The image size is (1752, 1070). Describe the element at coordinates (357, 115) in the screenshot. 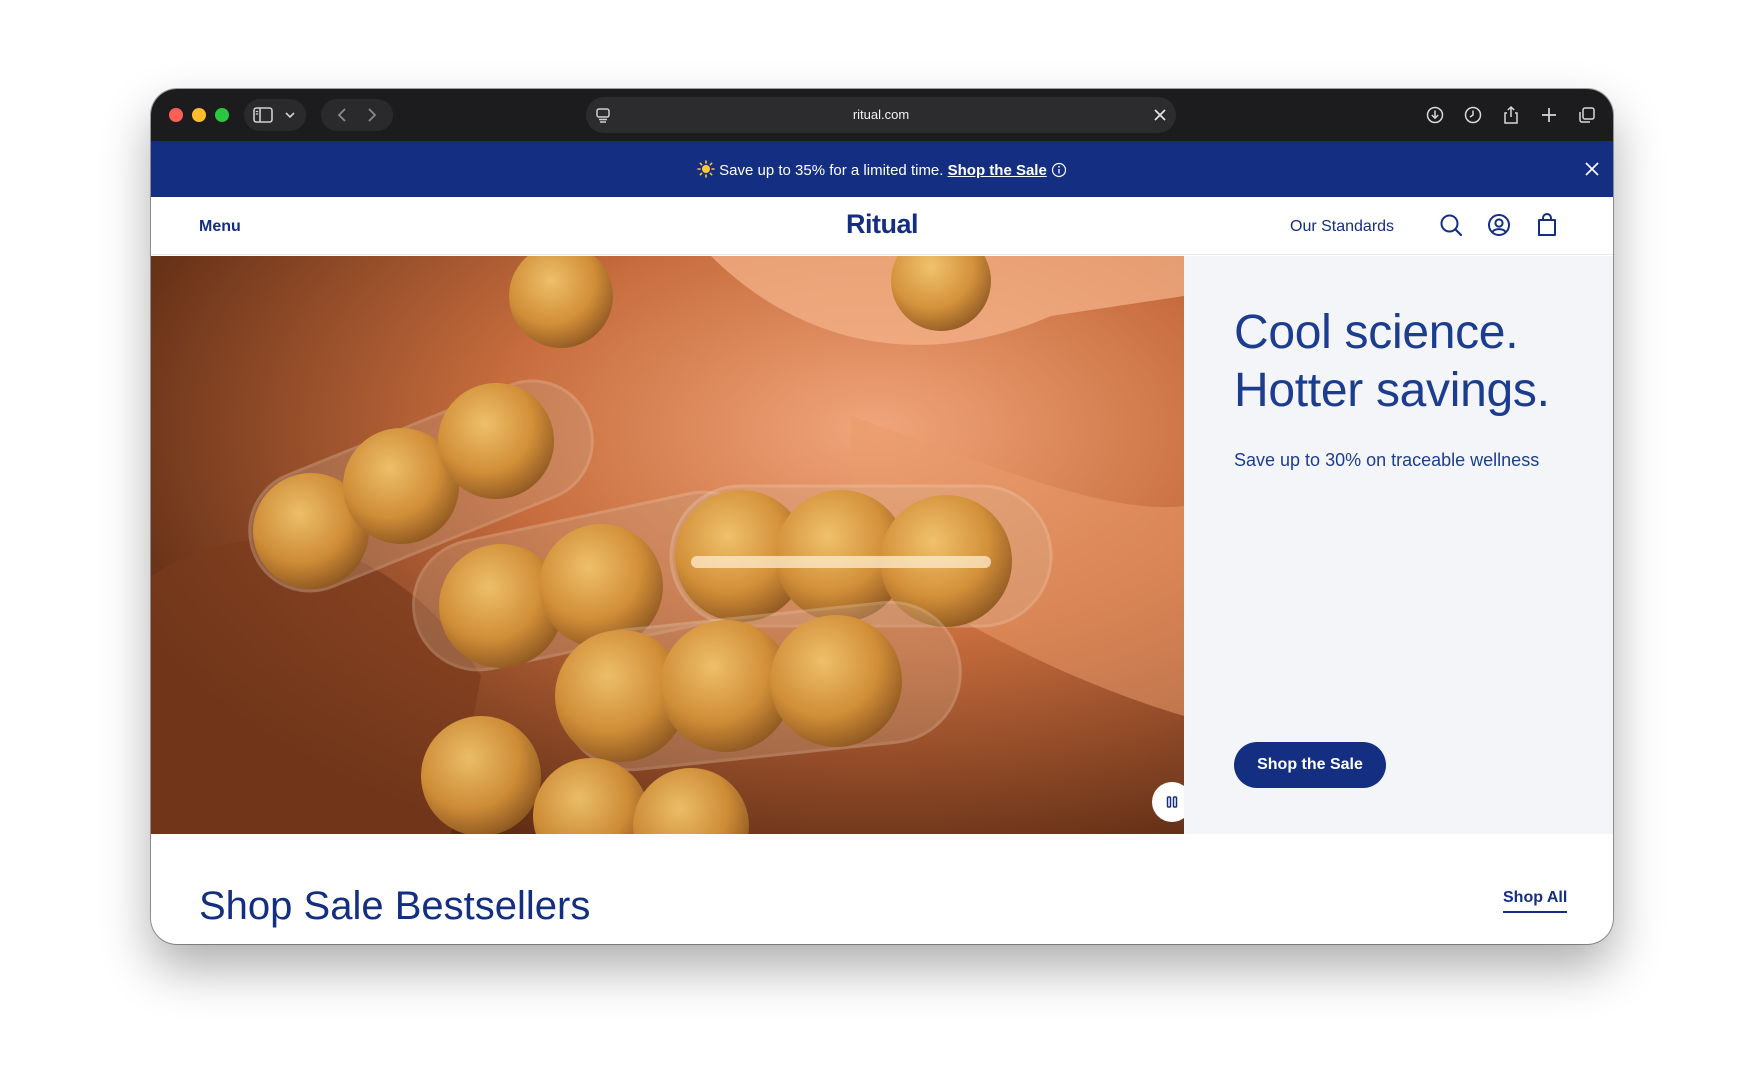

I see `history-nav-group` at that location.